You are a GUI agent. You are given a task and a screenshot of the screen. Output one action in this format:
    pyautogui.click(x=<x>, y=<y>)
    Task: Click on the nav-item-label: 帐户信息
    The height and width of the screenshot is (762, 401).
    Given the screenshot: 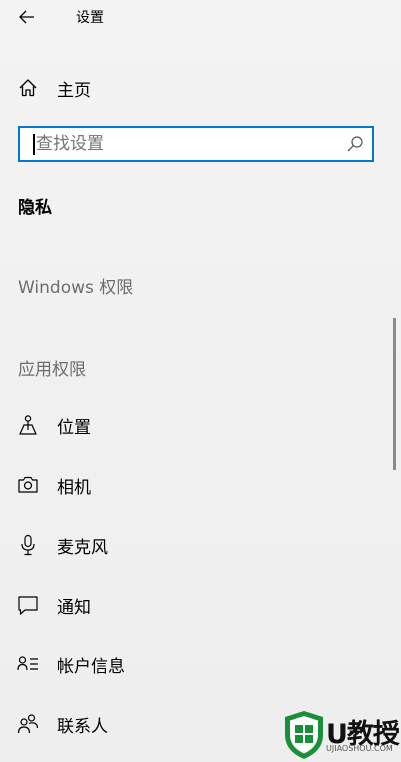 What is the action you would take?
    pyautogui.click(x=91, y=666)
    